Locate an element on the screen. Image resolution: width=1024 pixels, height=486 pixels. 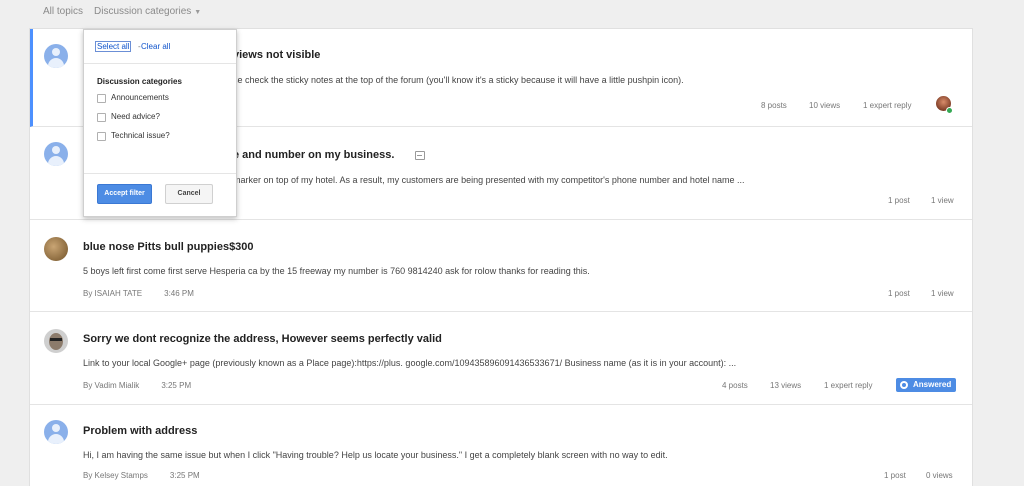
expert-badge-icon is located at coordinates (949, 110).